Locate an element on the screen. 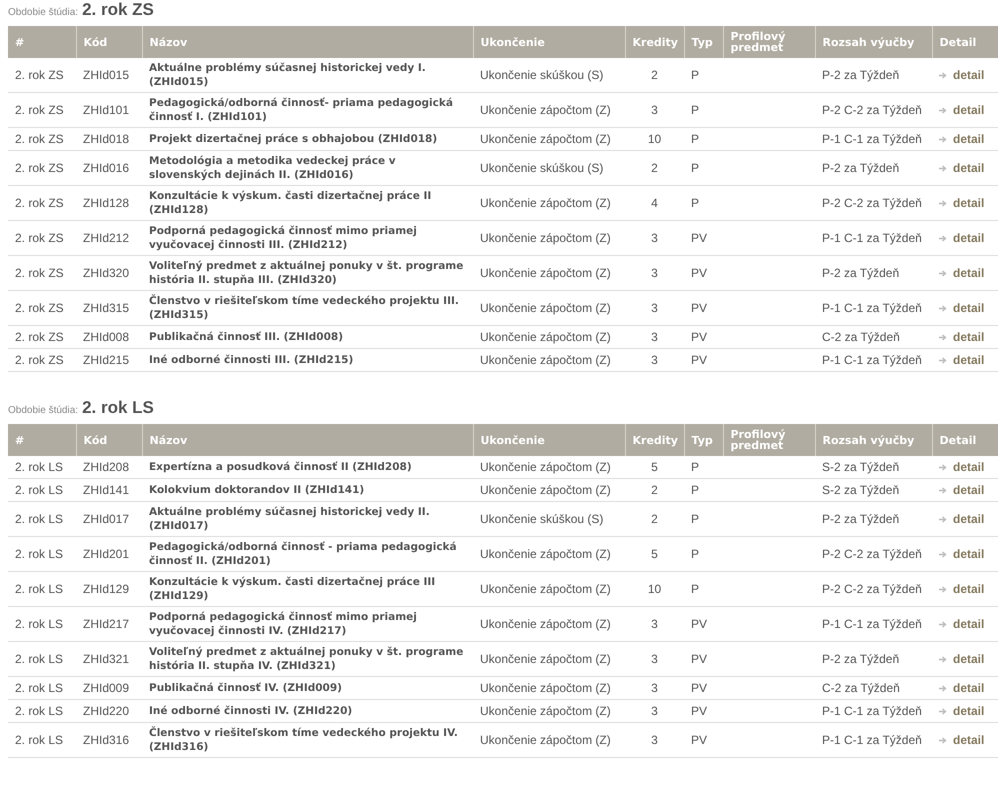 The image size is (998, 800). table-cell: ZHId217 is located at coordinates (109, 624).